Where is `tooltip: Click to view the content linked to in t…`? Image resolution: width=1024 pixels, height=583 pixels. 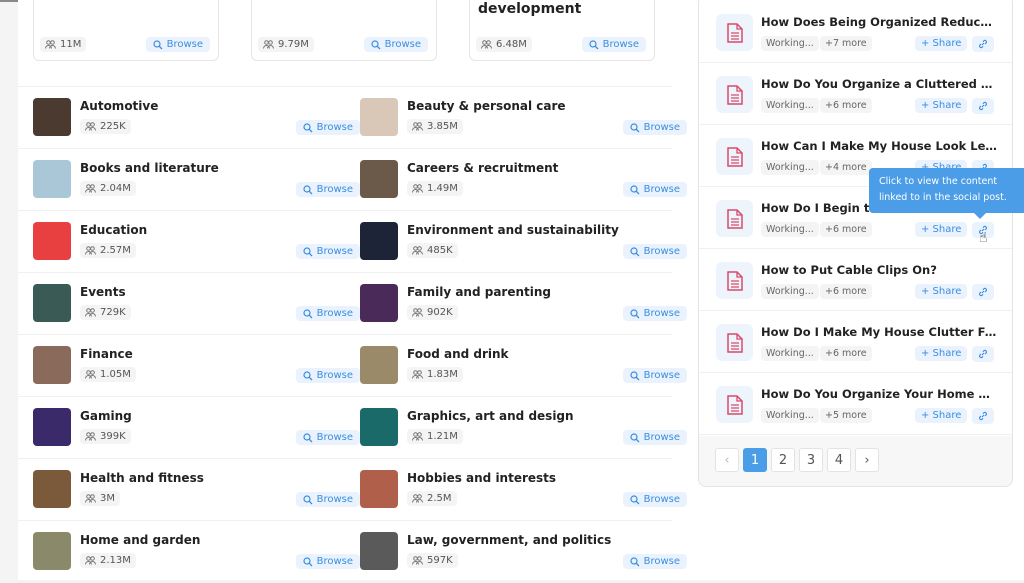 tooltip: Click to view the content linked to in t… is located at coordinates (946, 193).